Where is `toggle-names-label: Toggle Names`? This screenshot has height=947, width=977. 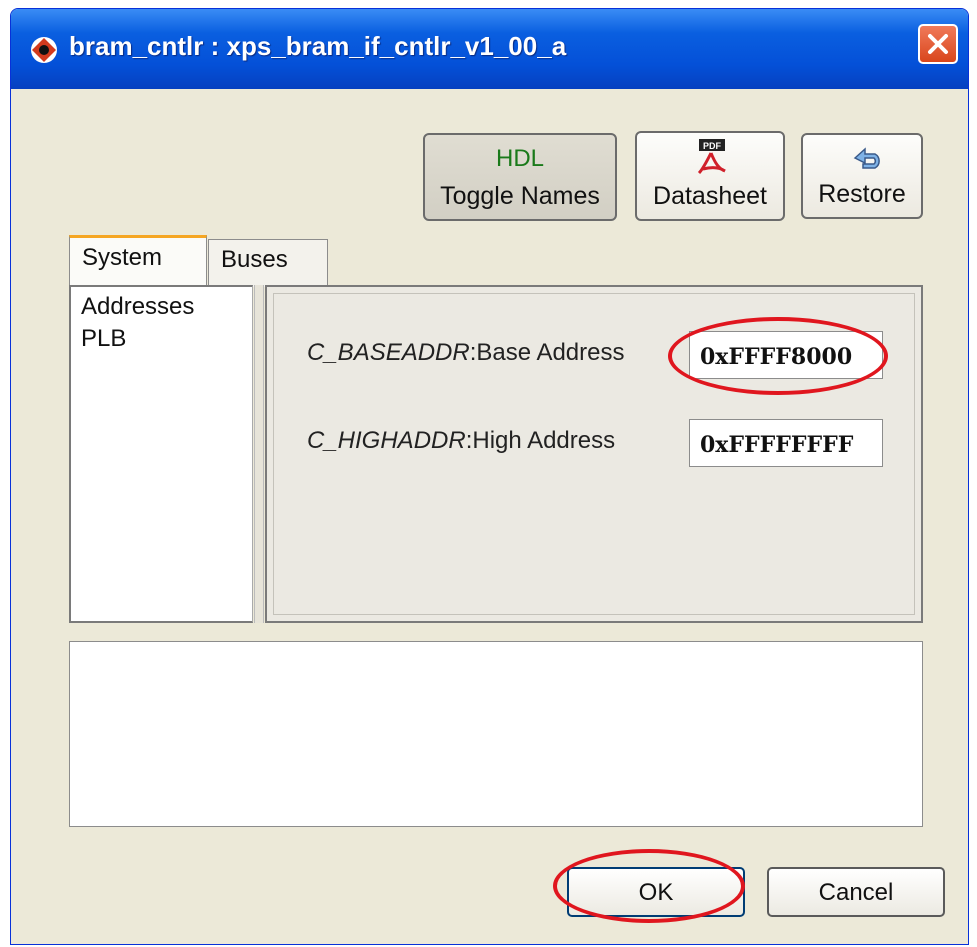 toggle-names-label: Toggle Names is located at coordinates (520, 196).